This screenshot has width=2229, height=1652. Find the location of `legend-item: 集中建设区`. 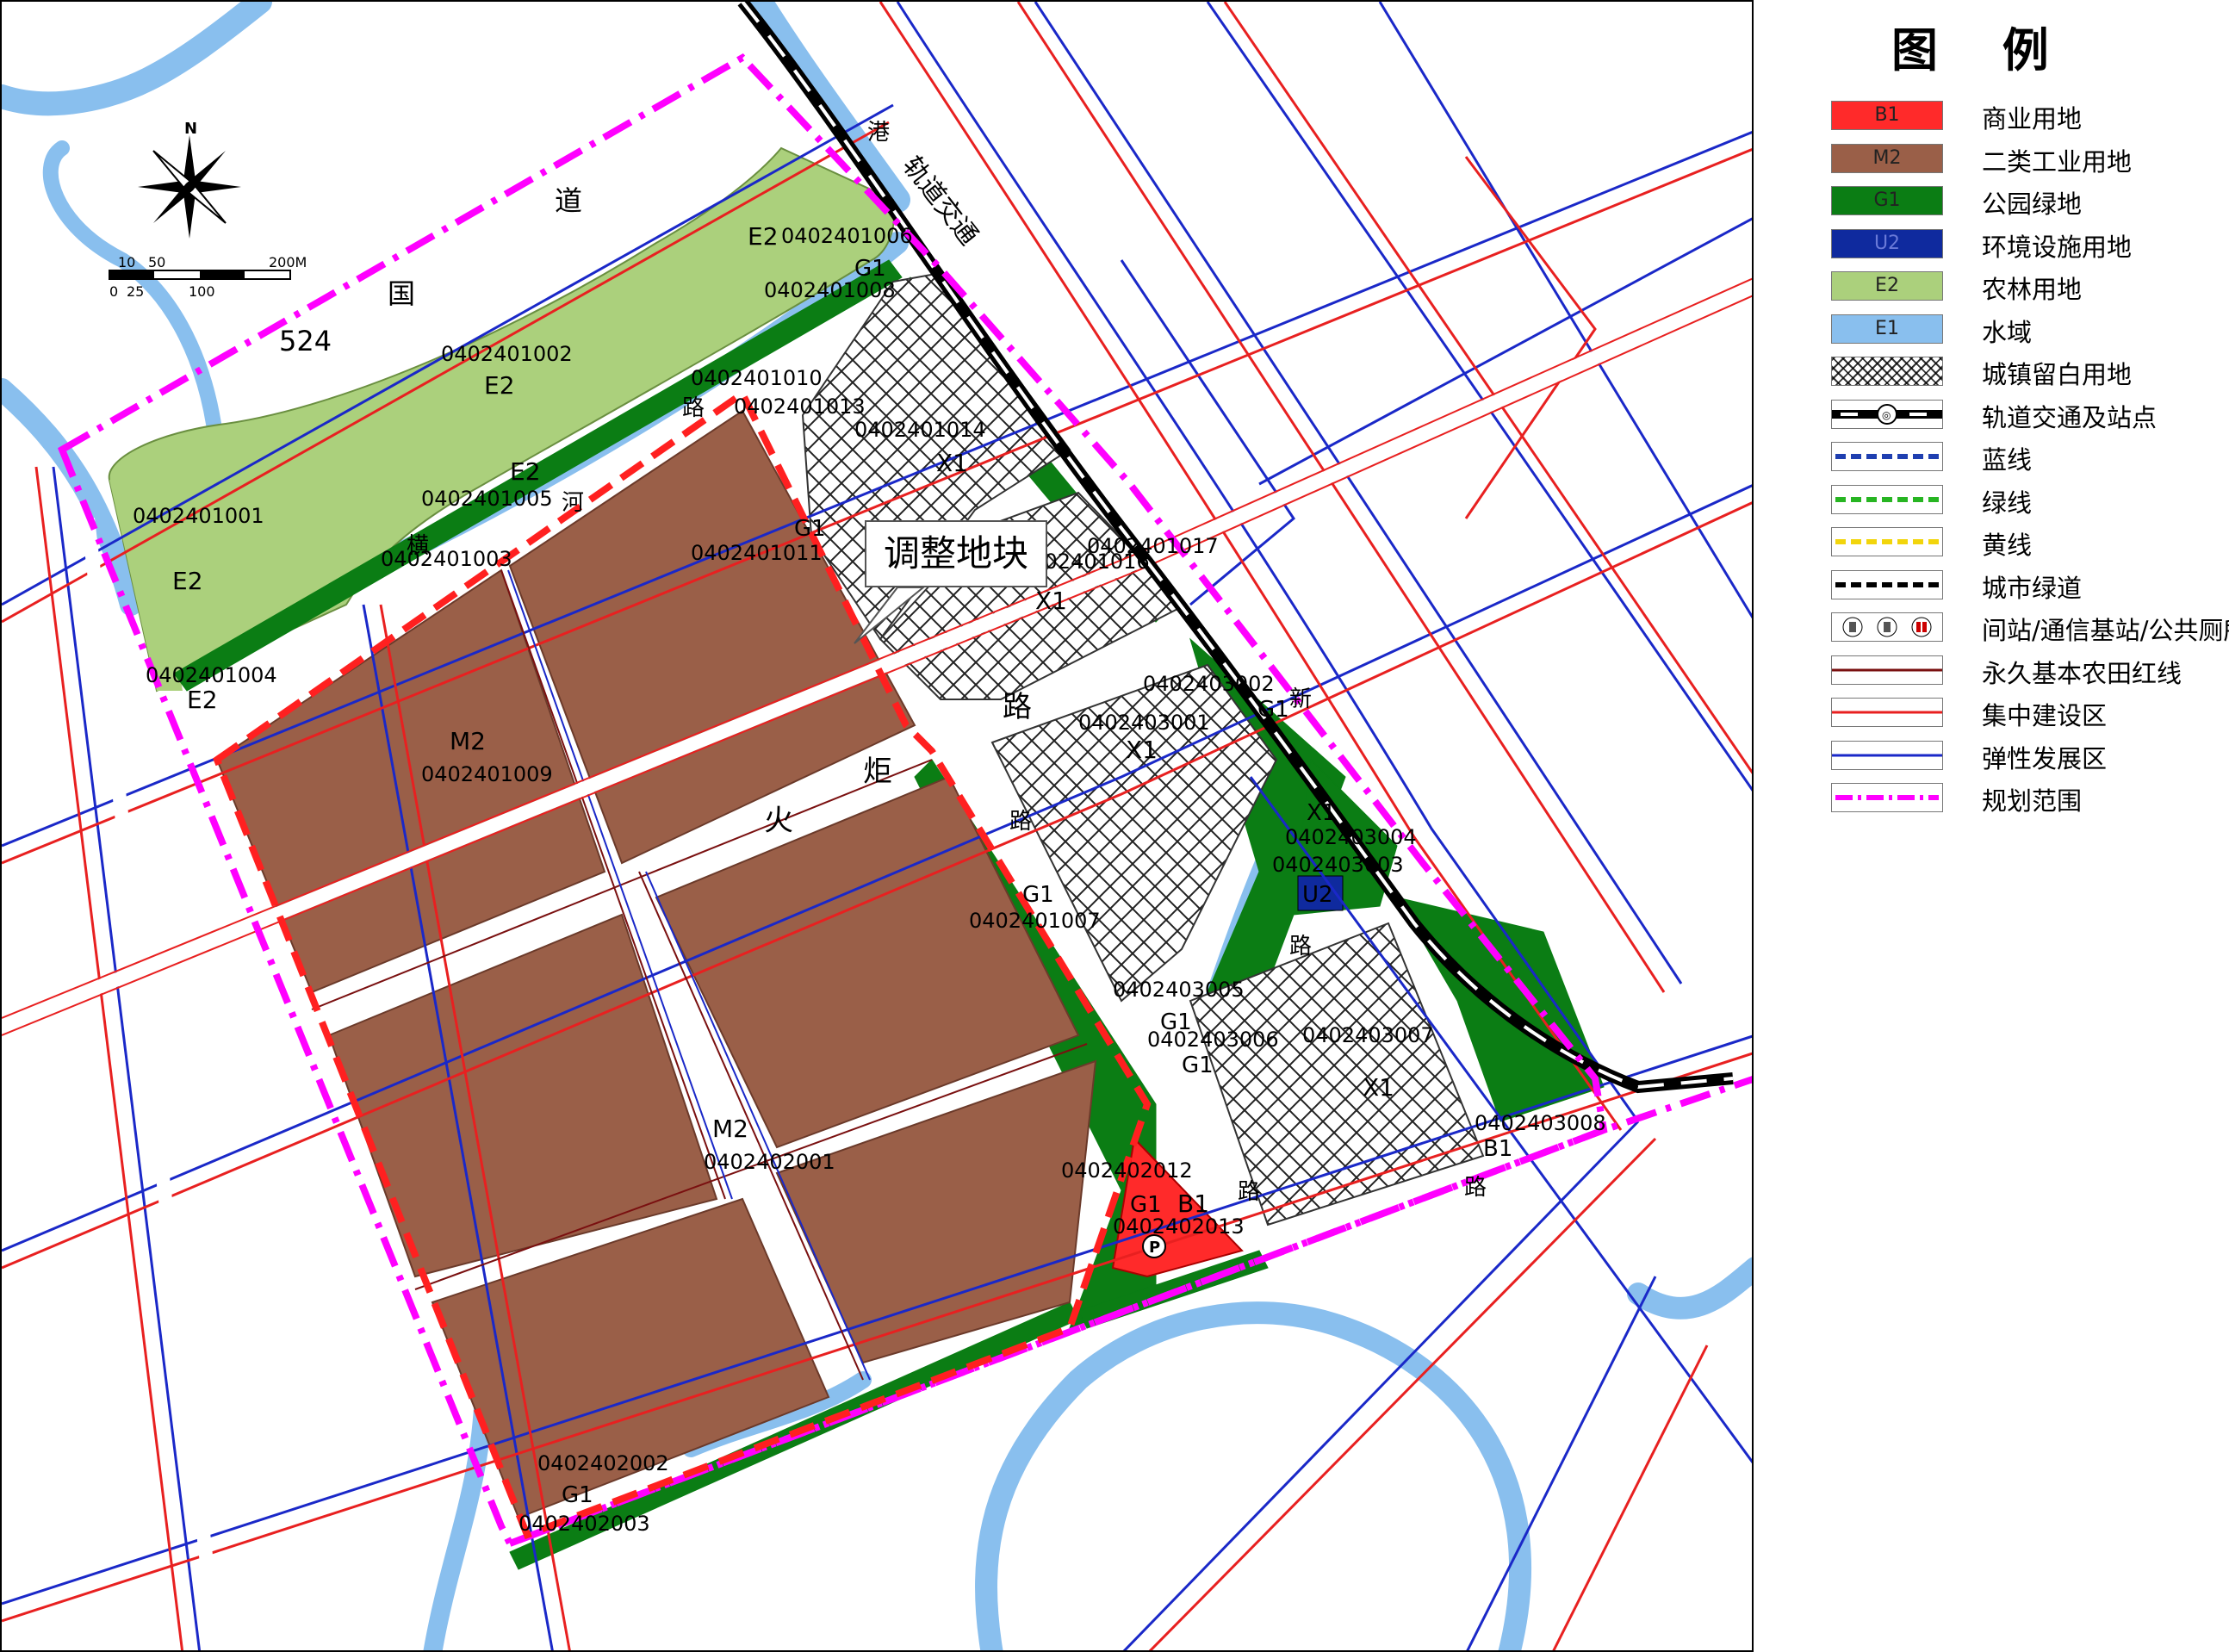

legend-item: 集中建设区 is located at coordinates (2012, 713).